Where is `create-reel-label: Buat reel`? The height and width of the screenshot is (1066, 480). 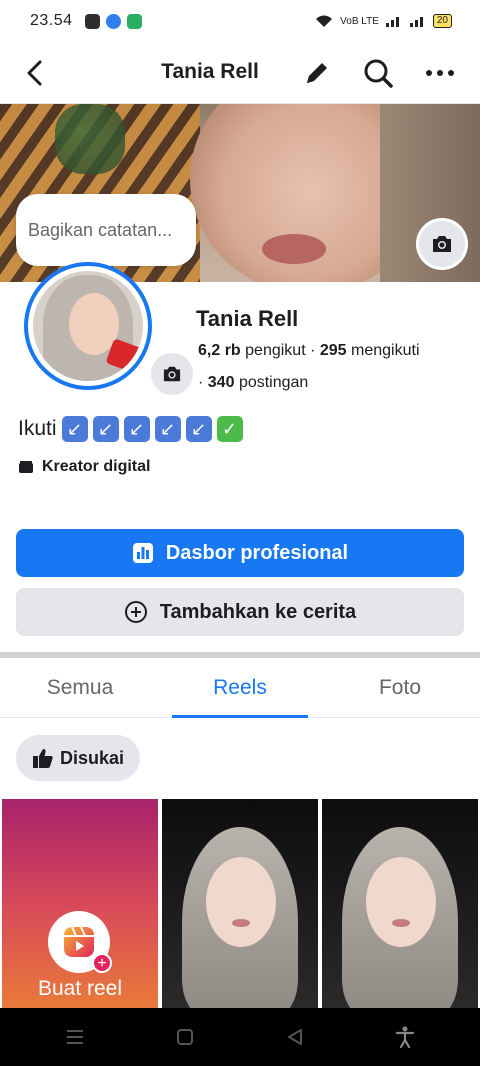
create-reel-label: Buat reel is located at coordinates (80, 988).